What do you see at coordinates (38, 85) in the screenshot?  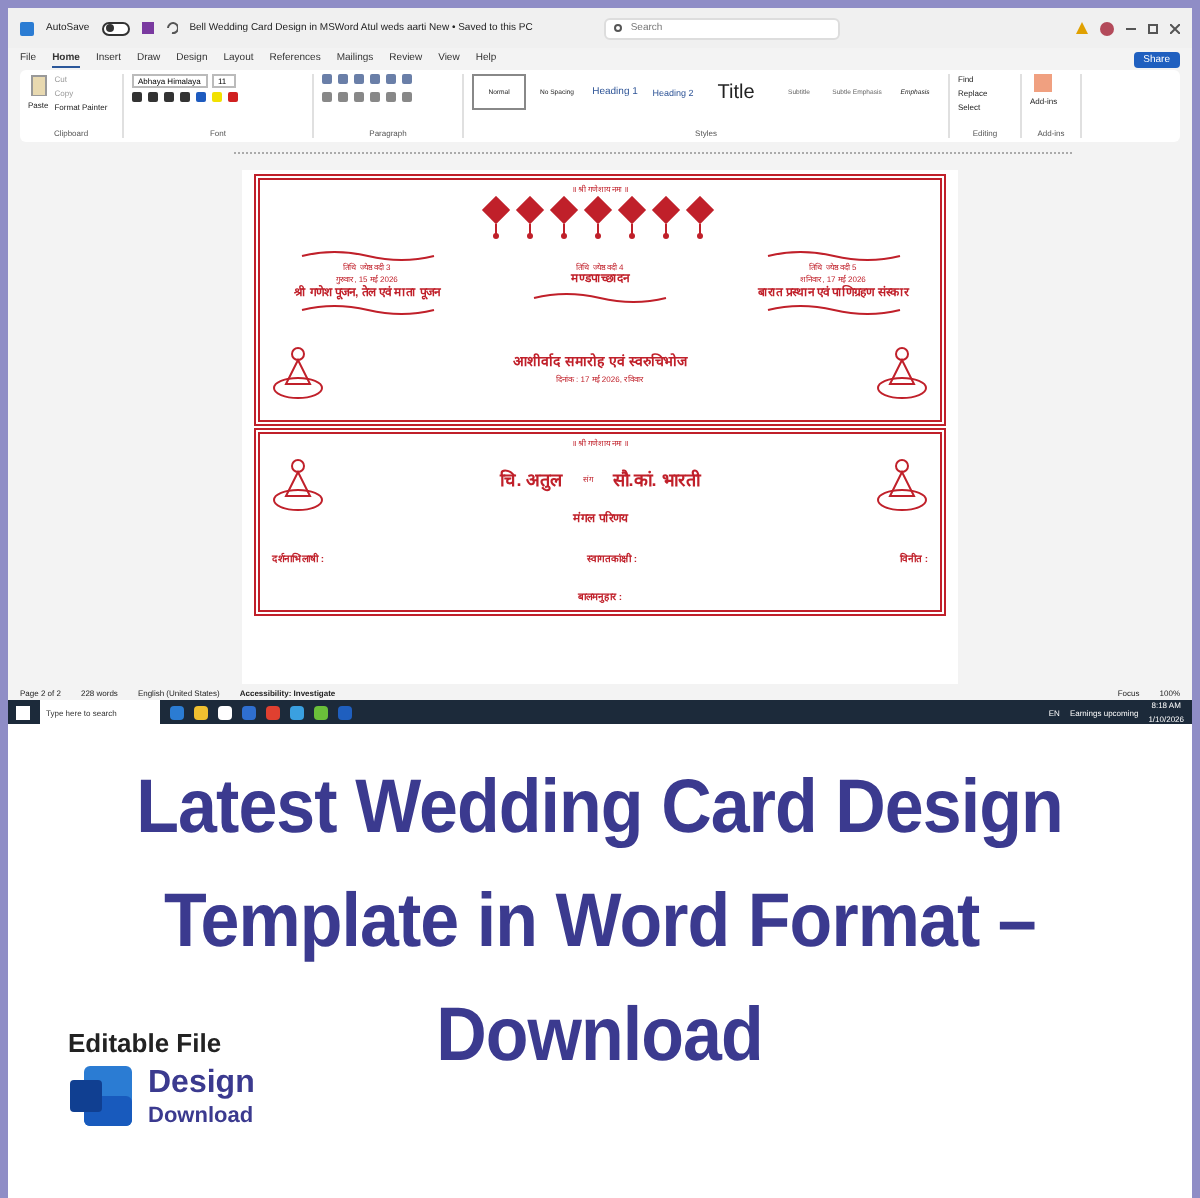 I see `paste-icon` at bounding box center [38, 85].